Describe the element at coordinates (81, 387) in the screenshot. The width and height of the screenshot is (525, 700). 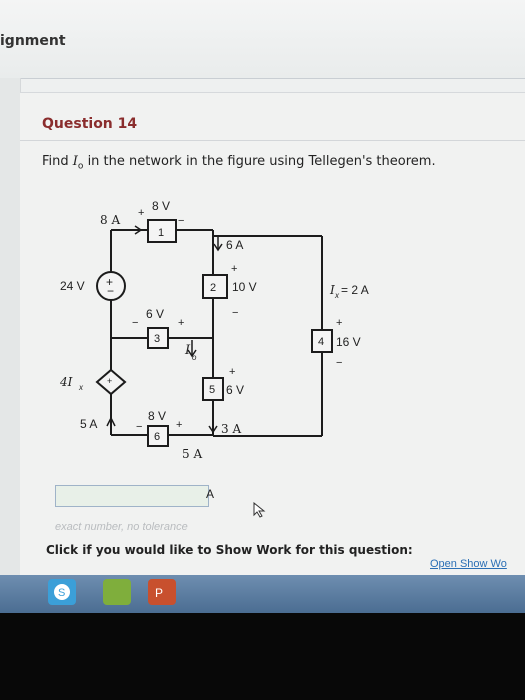
I see `source-4ix-sub: x` at that location.